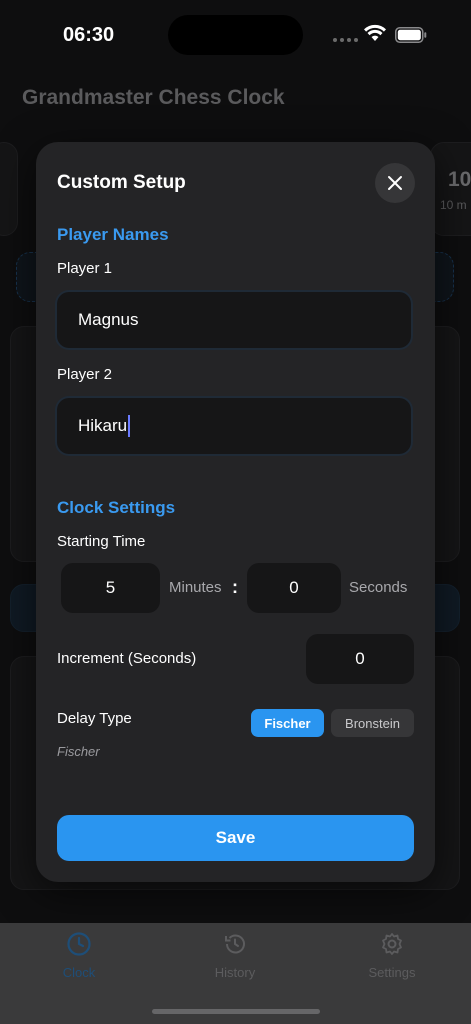 The image size is (471, 1024). What do you see at coordinates (235, 972) in the screenshot?
I see `tab-history-label: History` at bounding box center [235, 972].